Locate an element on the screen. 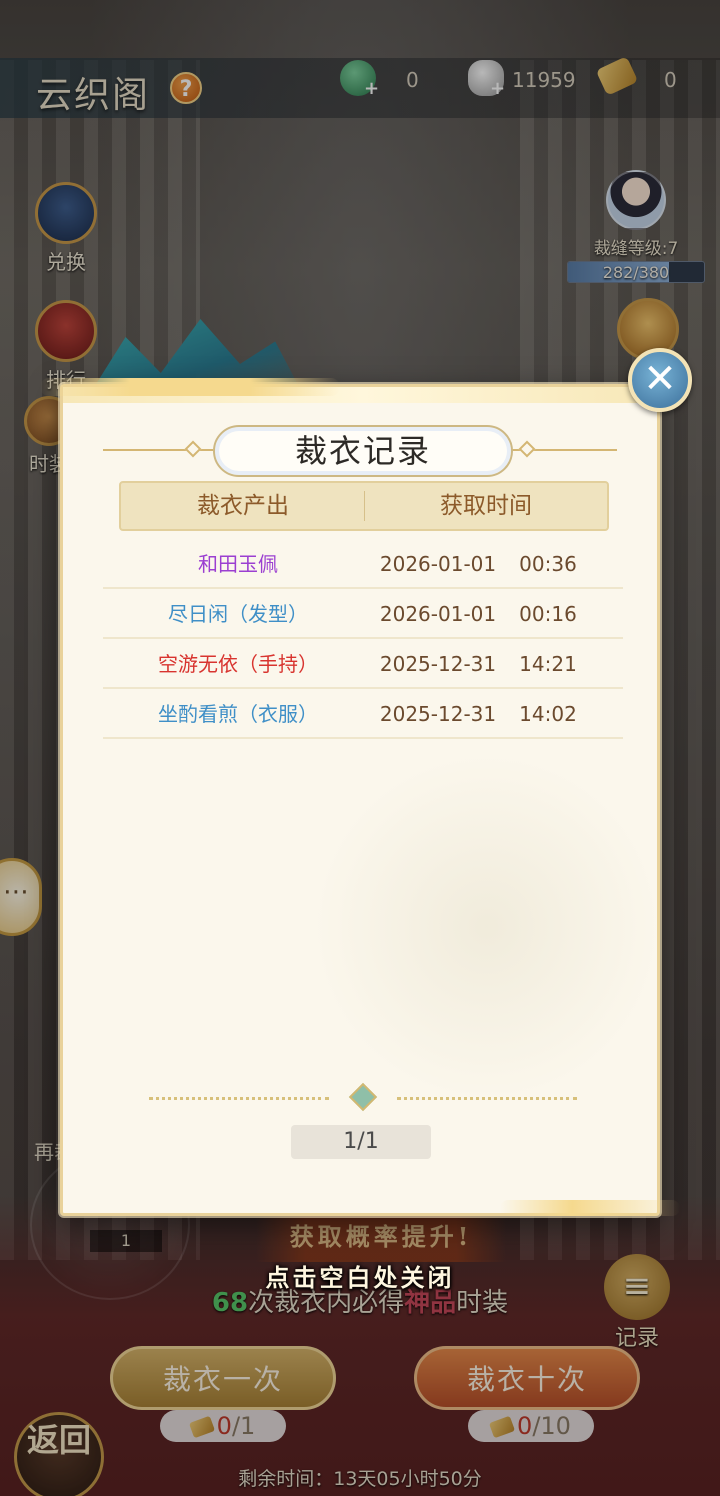 The width and height of the screenshot is (720, 1496). cloud-decoration-top is located at coordinates (190, 387).